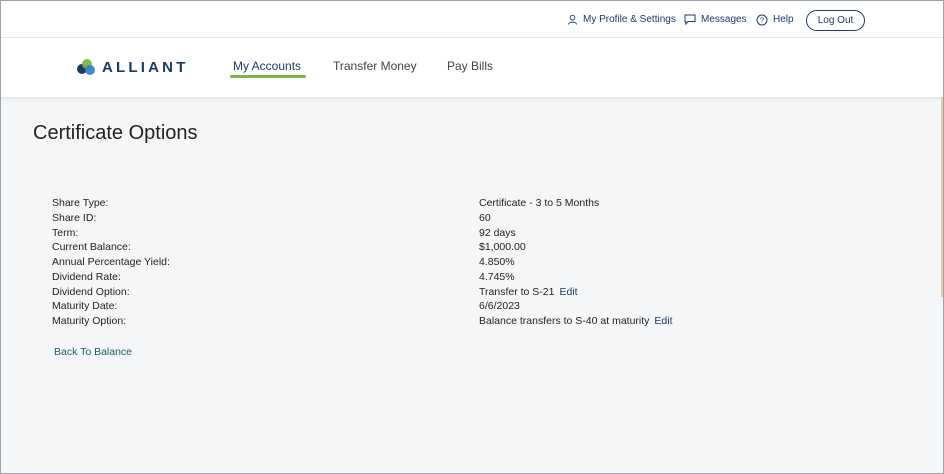 Image resolution: width=944 pixels, height=474 pixels. What do you see at coordinates (568, 292) in the screenshot?
I see `edit-dividend-option-link: Edit` at bounding box center [568, 292].